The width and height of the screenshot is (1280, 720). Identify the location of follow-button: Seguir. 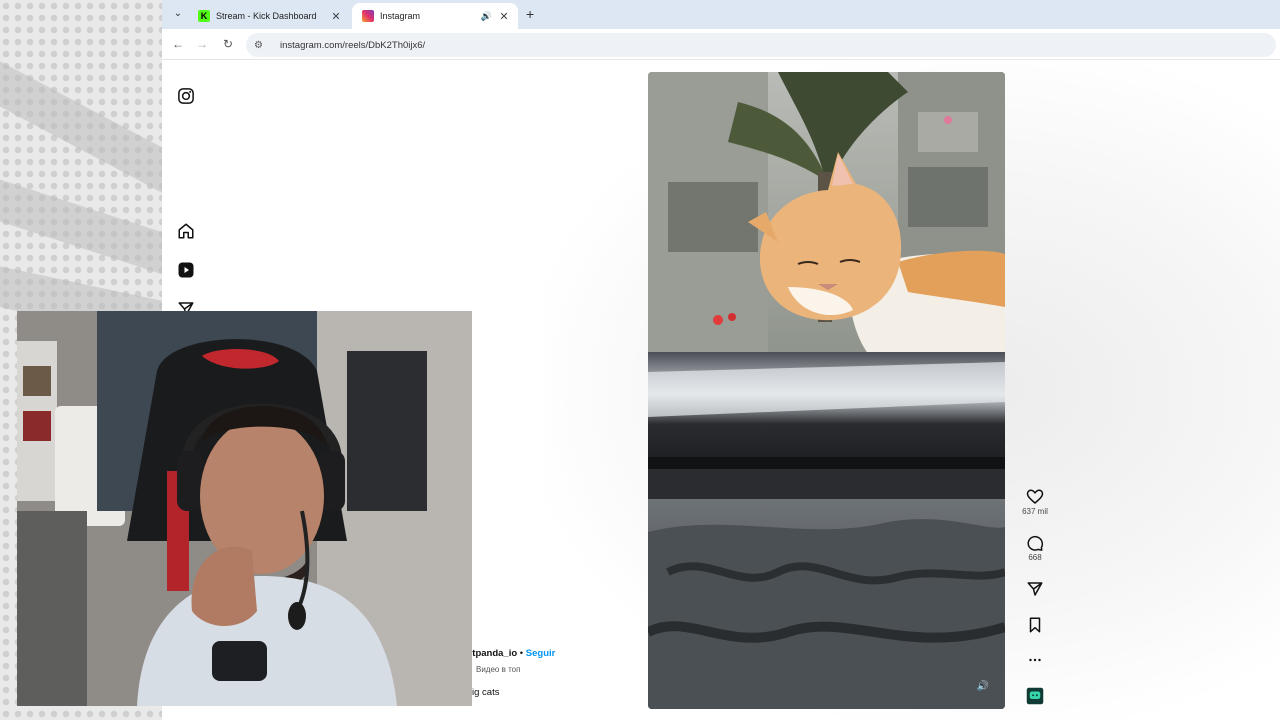
(541, 653).